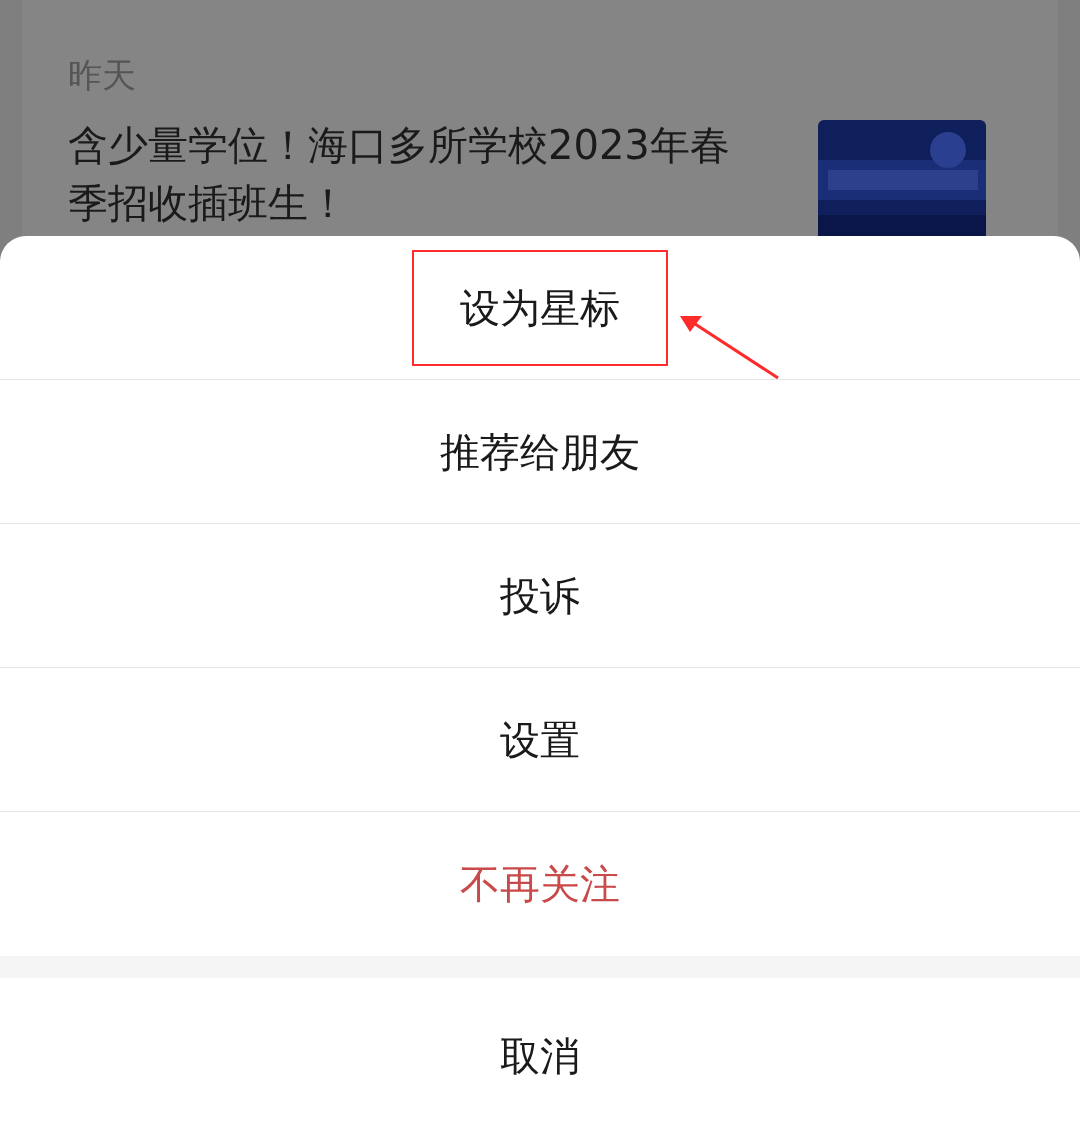  Describe the element at coordinates (540, 1056) in the screenshot. I see `cancel-button: 取消` at that location.